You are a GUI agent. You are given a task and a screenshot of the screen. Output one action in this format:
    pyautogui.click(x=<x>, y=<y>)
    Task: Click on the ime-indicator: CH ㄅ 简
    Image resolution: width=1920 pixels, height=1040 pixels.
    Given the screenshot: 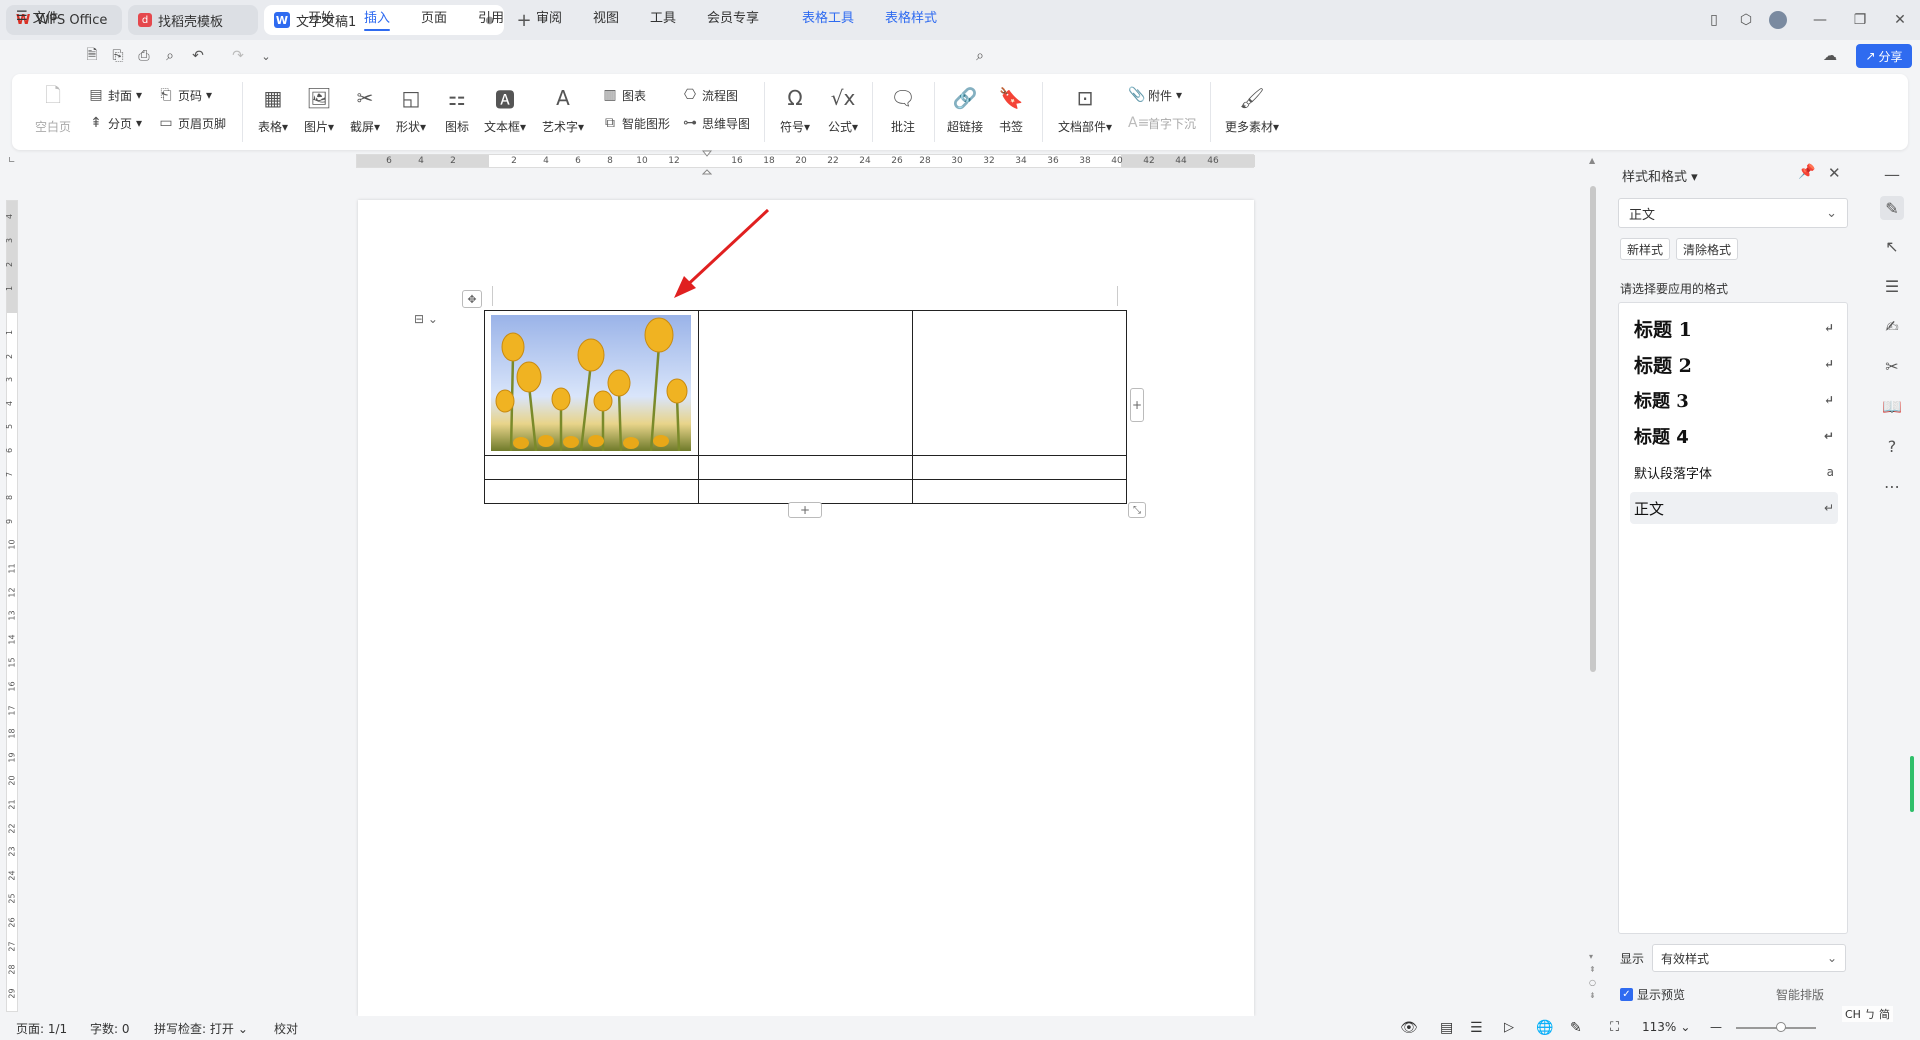 What is the action you would take?
    pyautogui.click(x=1867, y=1014)
    